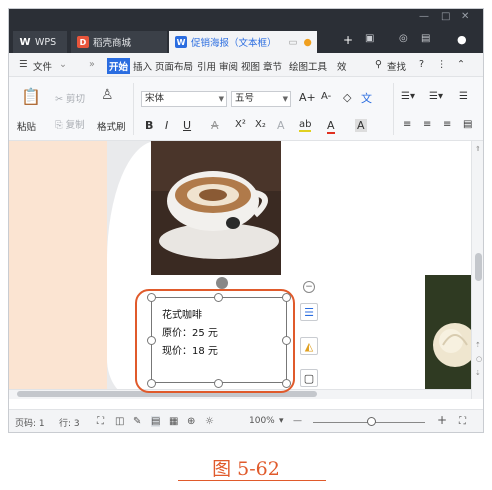  What do you see at coordinates (166, 125) in the screenshot?
I see `italic-button: I` at bounding box center [166, 125].